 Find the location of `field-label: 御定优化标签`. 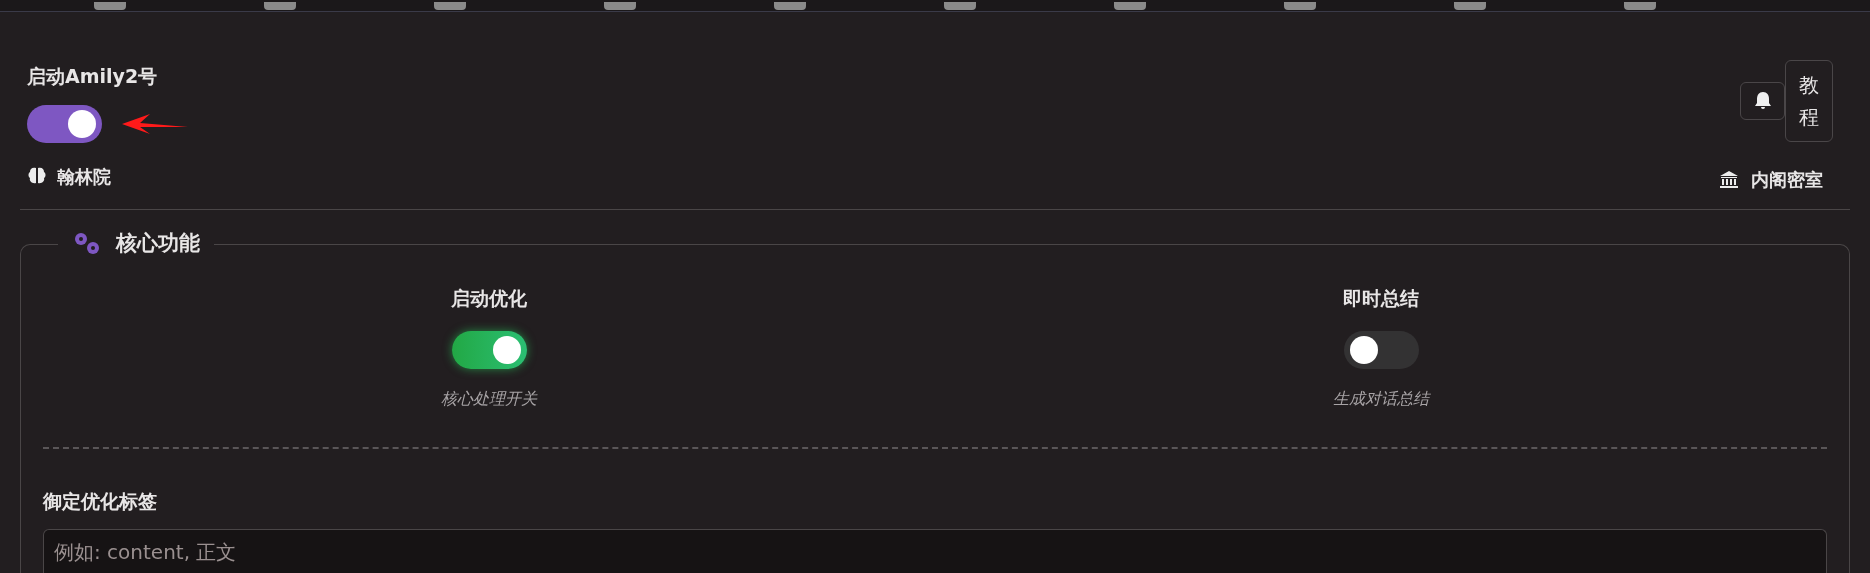

field-label: 御定优化标签 is located at coordinates (100, 501).